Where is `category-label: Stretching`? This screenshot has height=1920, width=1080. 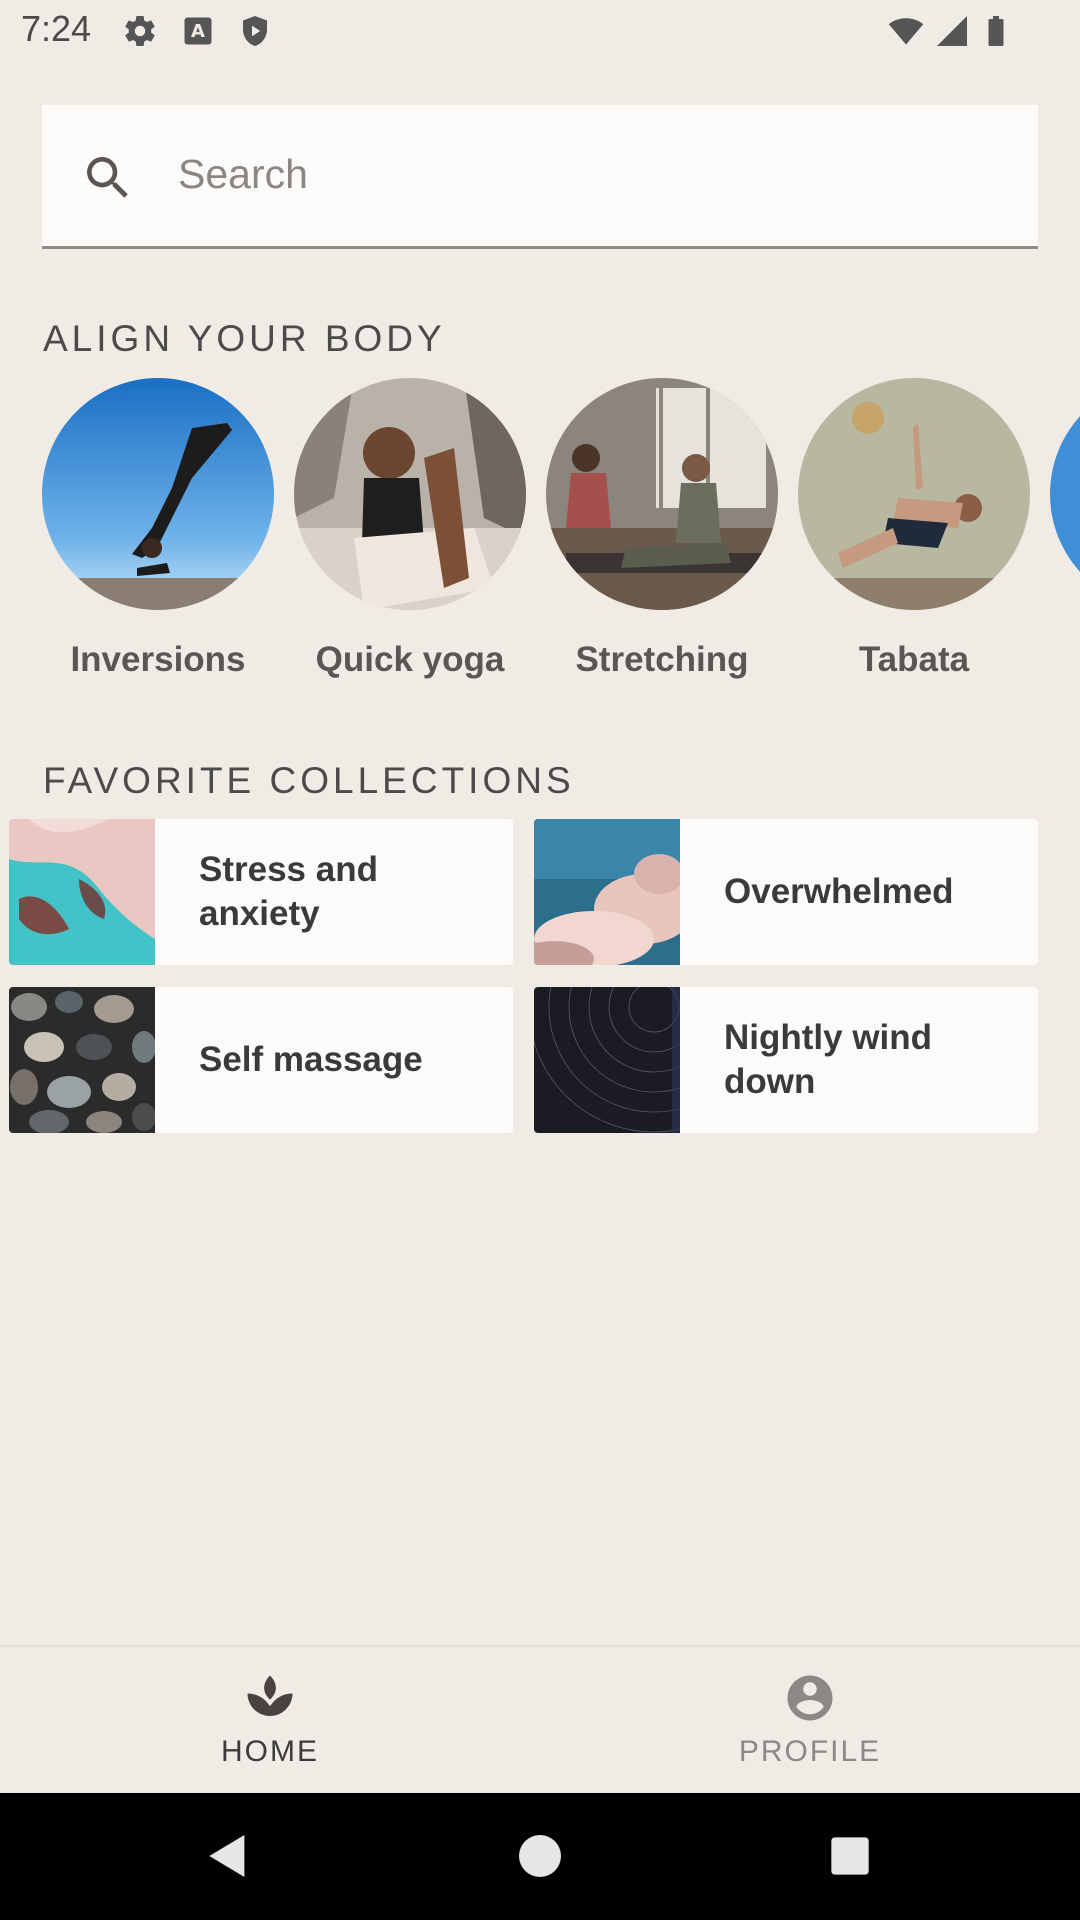
category-label: Stretching is located at coordinates (662, 659).